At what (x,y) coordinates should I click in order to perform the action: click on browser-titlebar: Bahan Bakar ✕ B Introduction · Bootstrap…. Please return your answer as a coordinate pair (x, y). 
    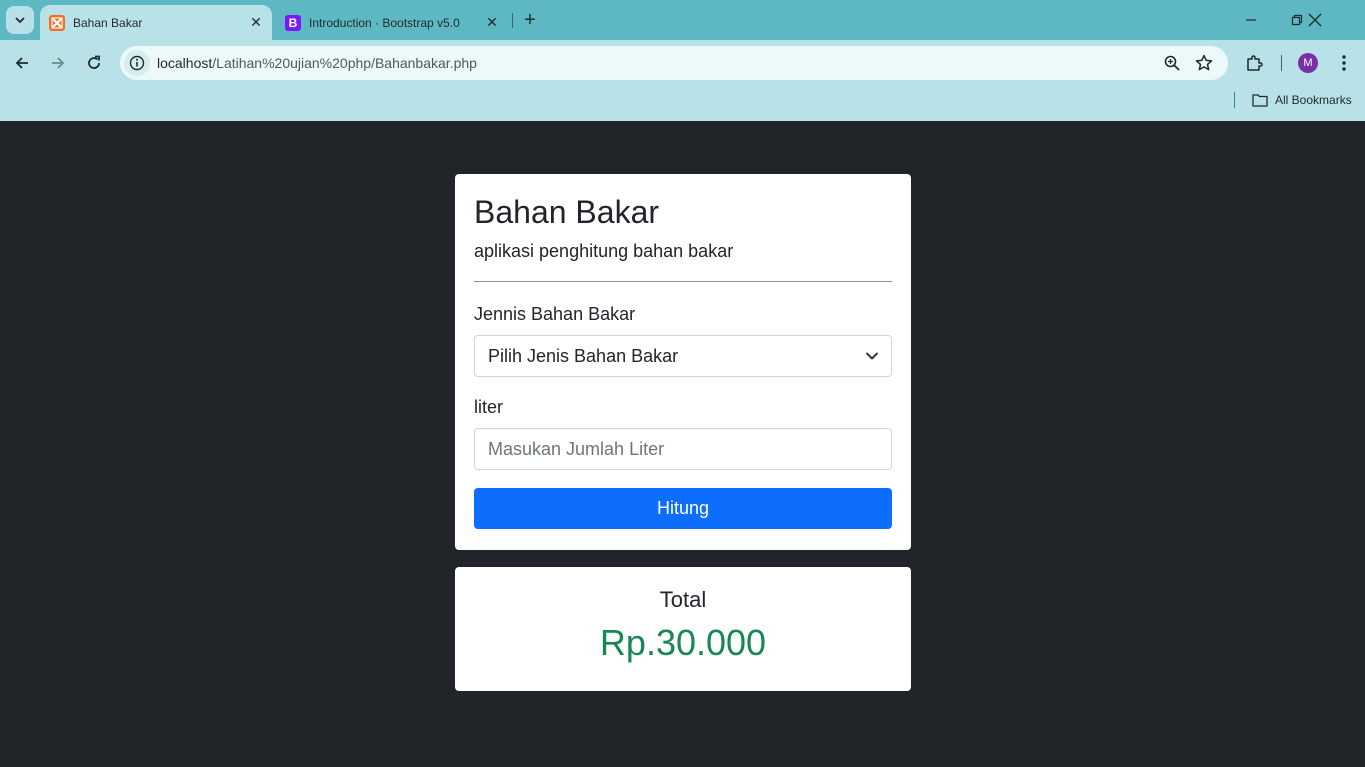
    Looking at the image, I should click on (682, 20).